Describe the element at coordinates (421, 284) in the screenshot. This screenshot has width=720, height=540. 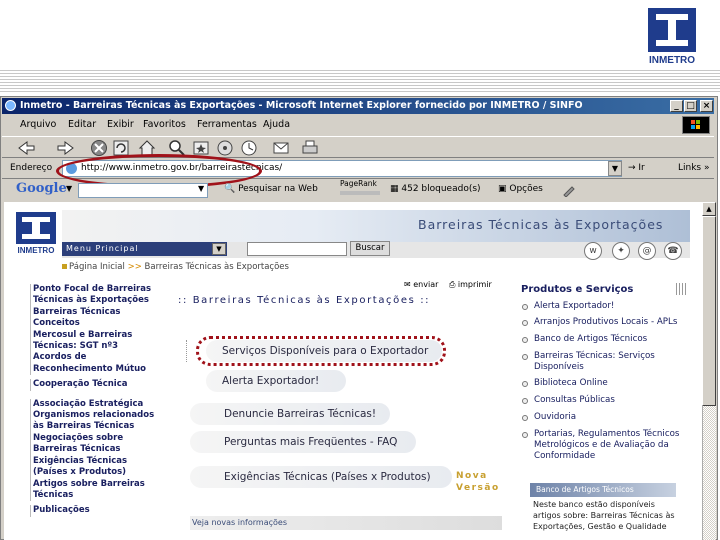
I see `send-action: ✉ enviar` at that location.